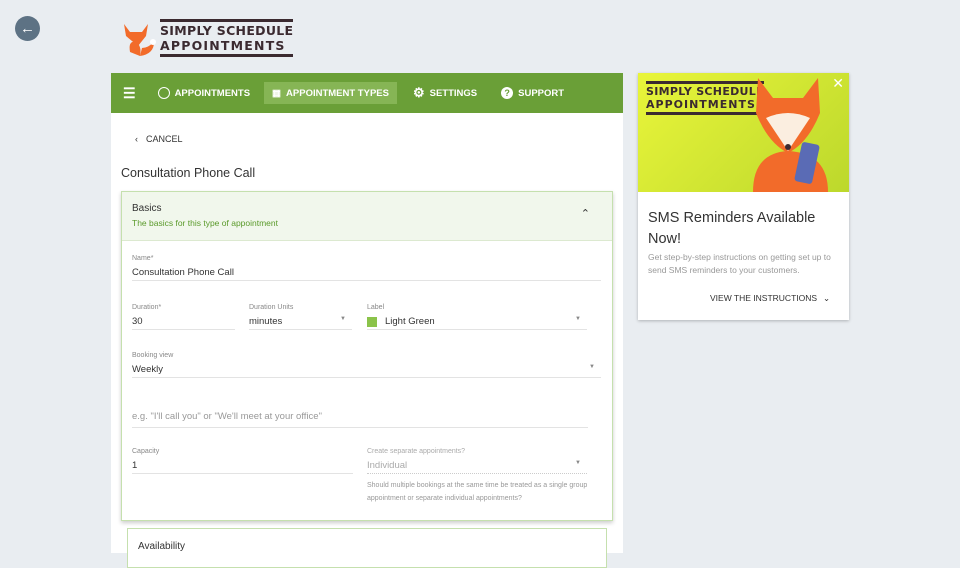 The width and height of the screenshot is (960, 568). Describe the element at coordinates (205, 223) in the screenshot. I see `basics-subtitle: The basics for this type of appointment` at that location.